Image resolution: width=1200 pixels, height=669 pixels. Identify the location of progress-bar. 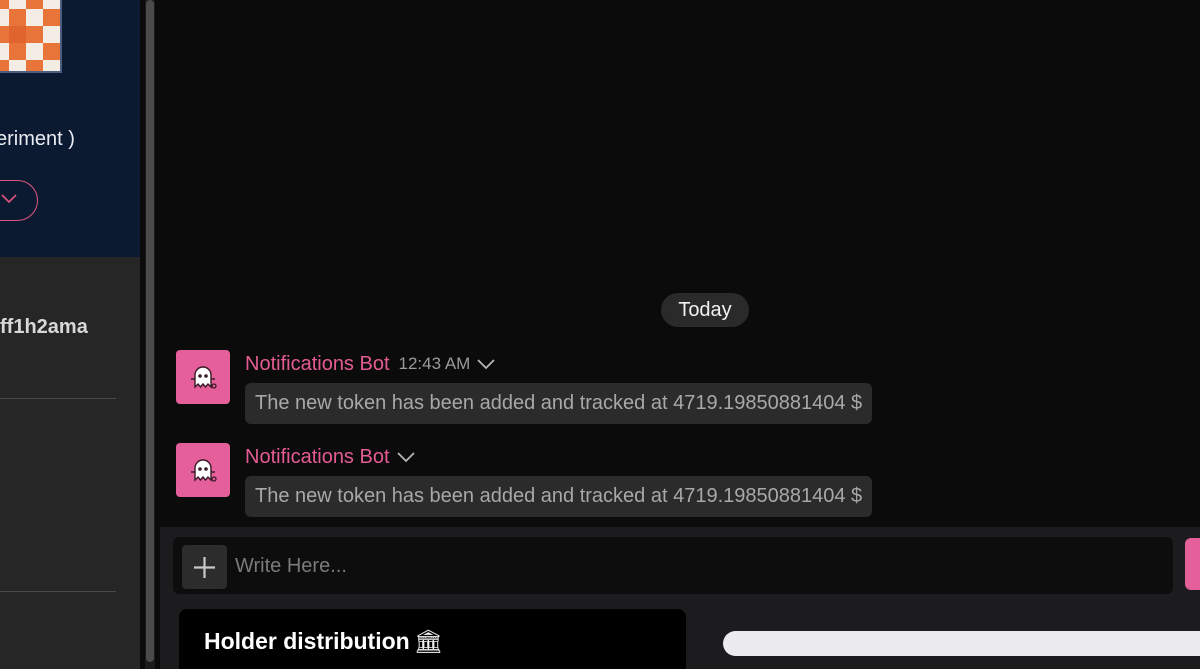
(961, 643).